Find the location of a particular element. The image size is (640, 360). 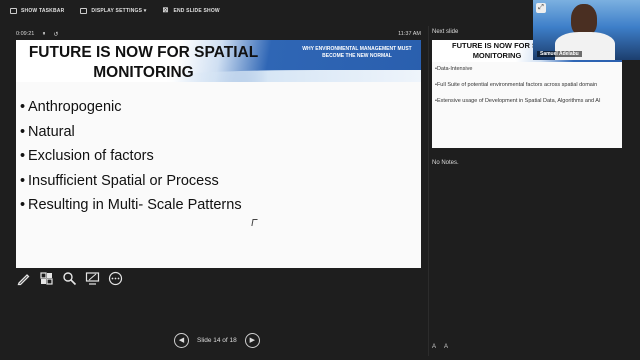

slide-bullet: • Resulting in Multi- Scale Patterns is located at coordinates (131, 205).